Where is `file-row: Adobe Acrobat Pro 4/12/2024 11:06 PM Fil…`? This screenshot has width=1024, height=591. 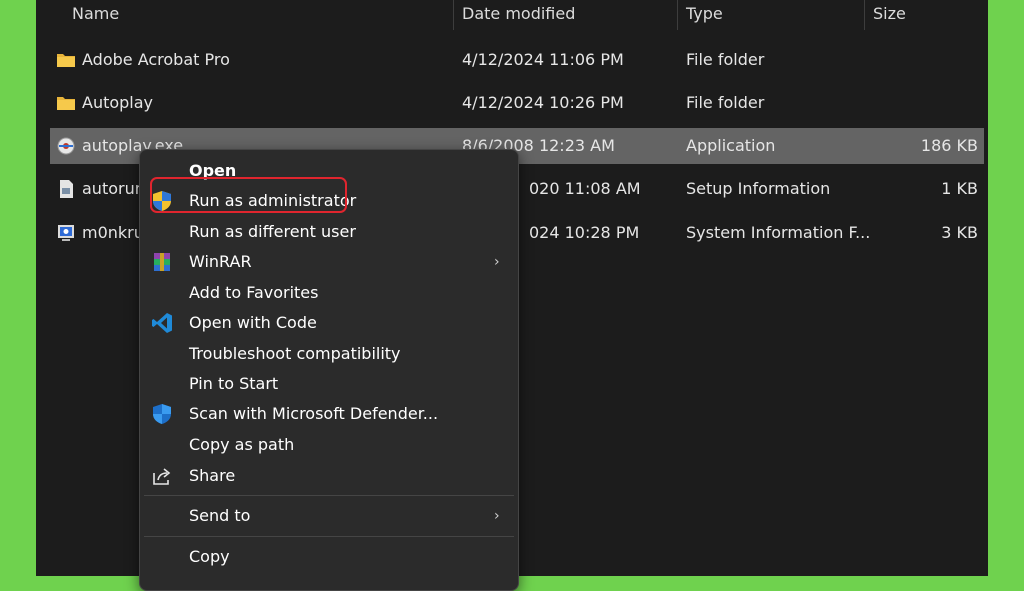 file-row: Adobe Acrobat Pro 4/12/2024 11:06 PM Fil… is located at coordinates (517, 60).